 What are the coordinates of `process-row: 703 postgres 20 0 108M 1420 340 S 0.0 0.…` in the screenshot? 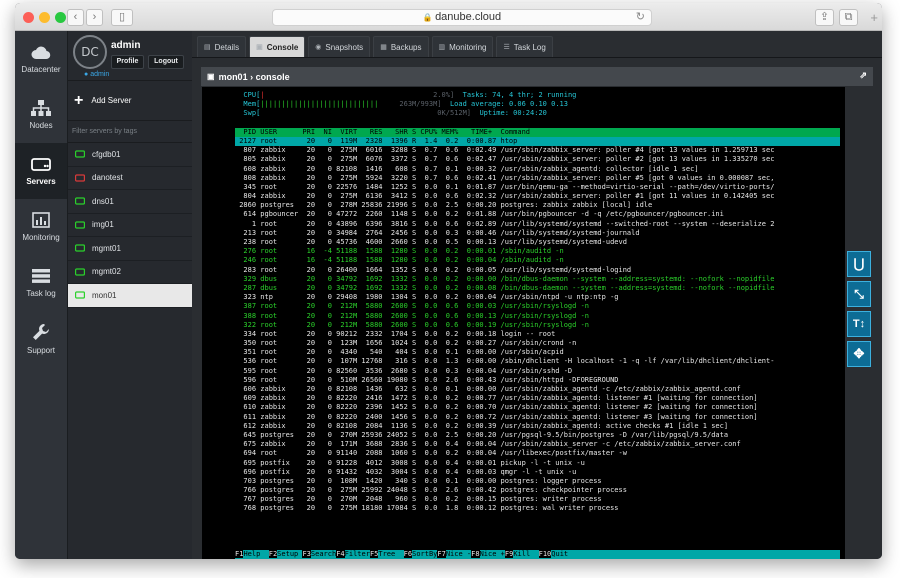 It's located at (418, 480).